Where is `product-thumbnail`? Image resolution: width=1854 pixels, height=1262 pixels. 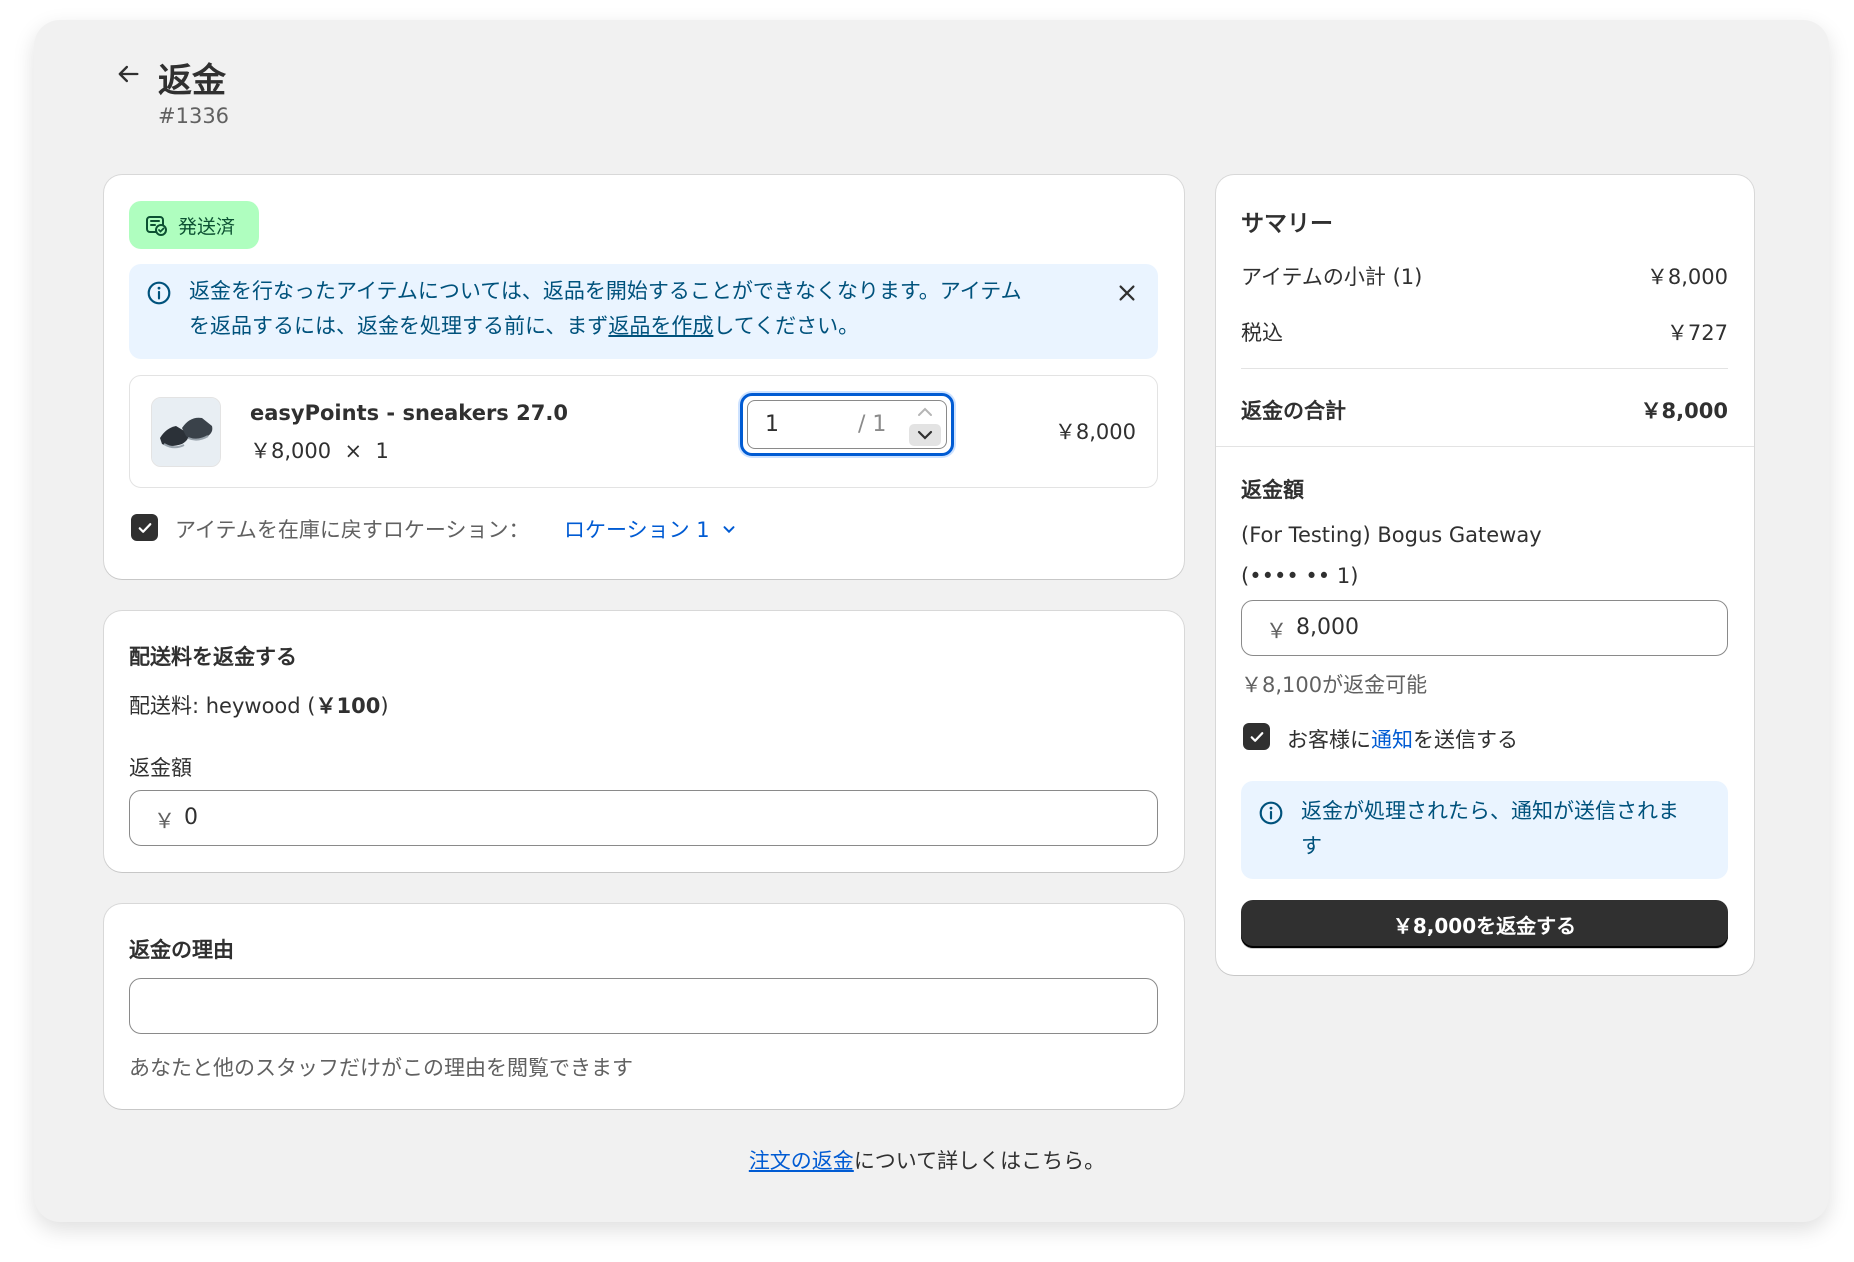 product-thumbnail is located at coordinates (186, 432).